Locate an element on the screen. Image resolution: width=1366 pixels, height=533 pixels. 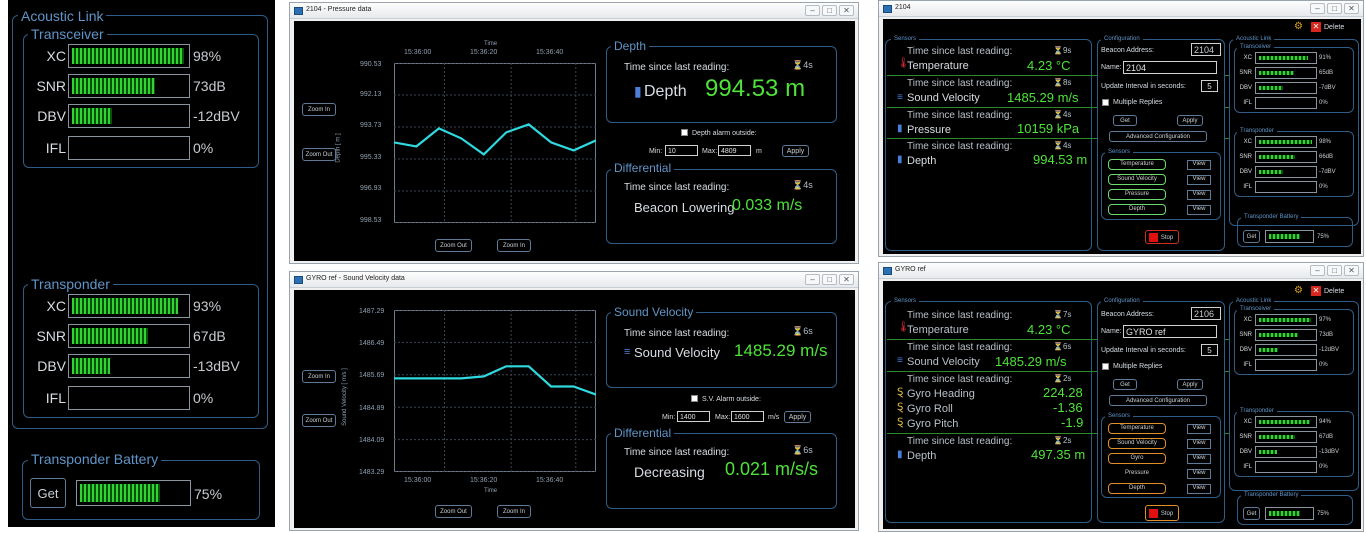
x-tick-2: 15:36:20 is located at coordinates (484, 480).